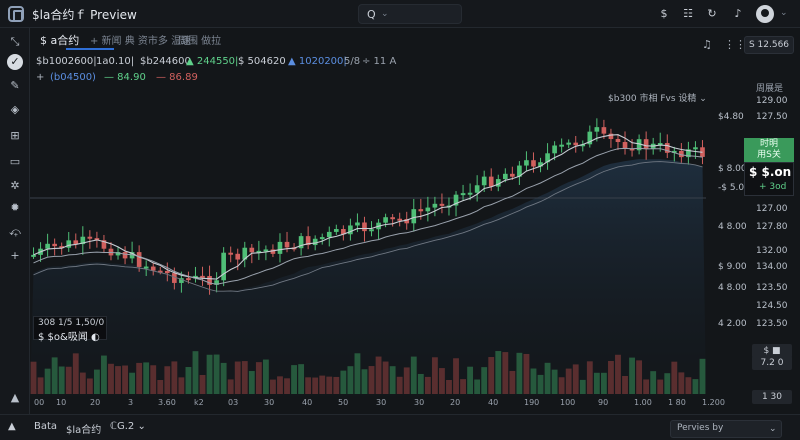 The width and height of the screenshot is (800, 440). I want to click on bottom-tab-bata: Bata, so click(45, 426).